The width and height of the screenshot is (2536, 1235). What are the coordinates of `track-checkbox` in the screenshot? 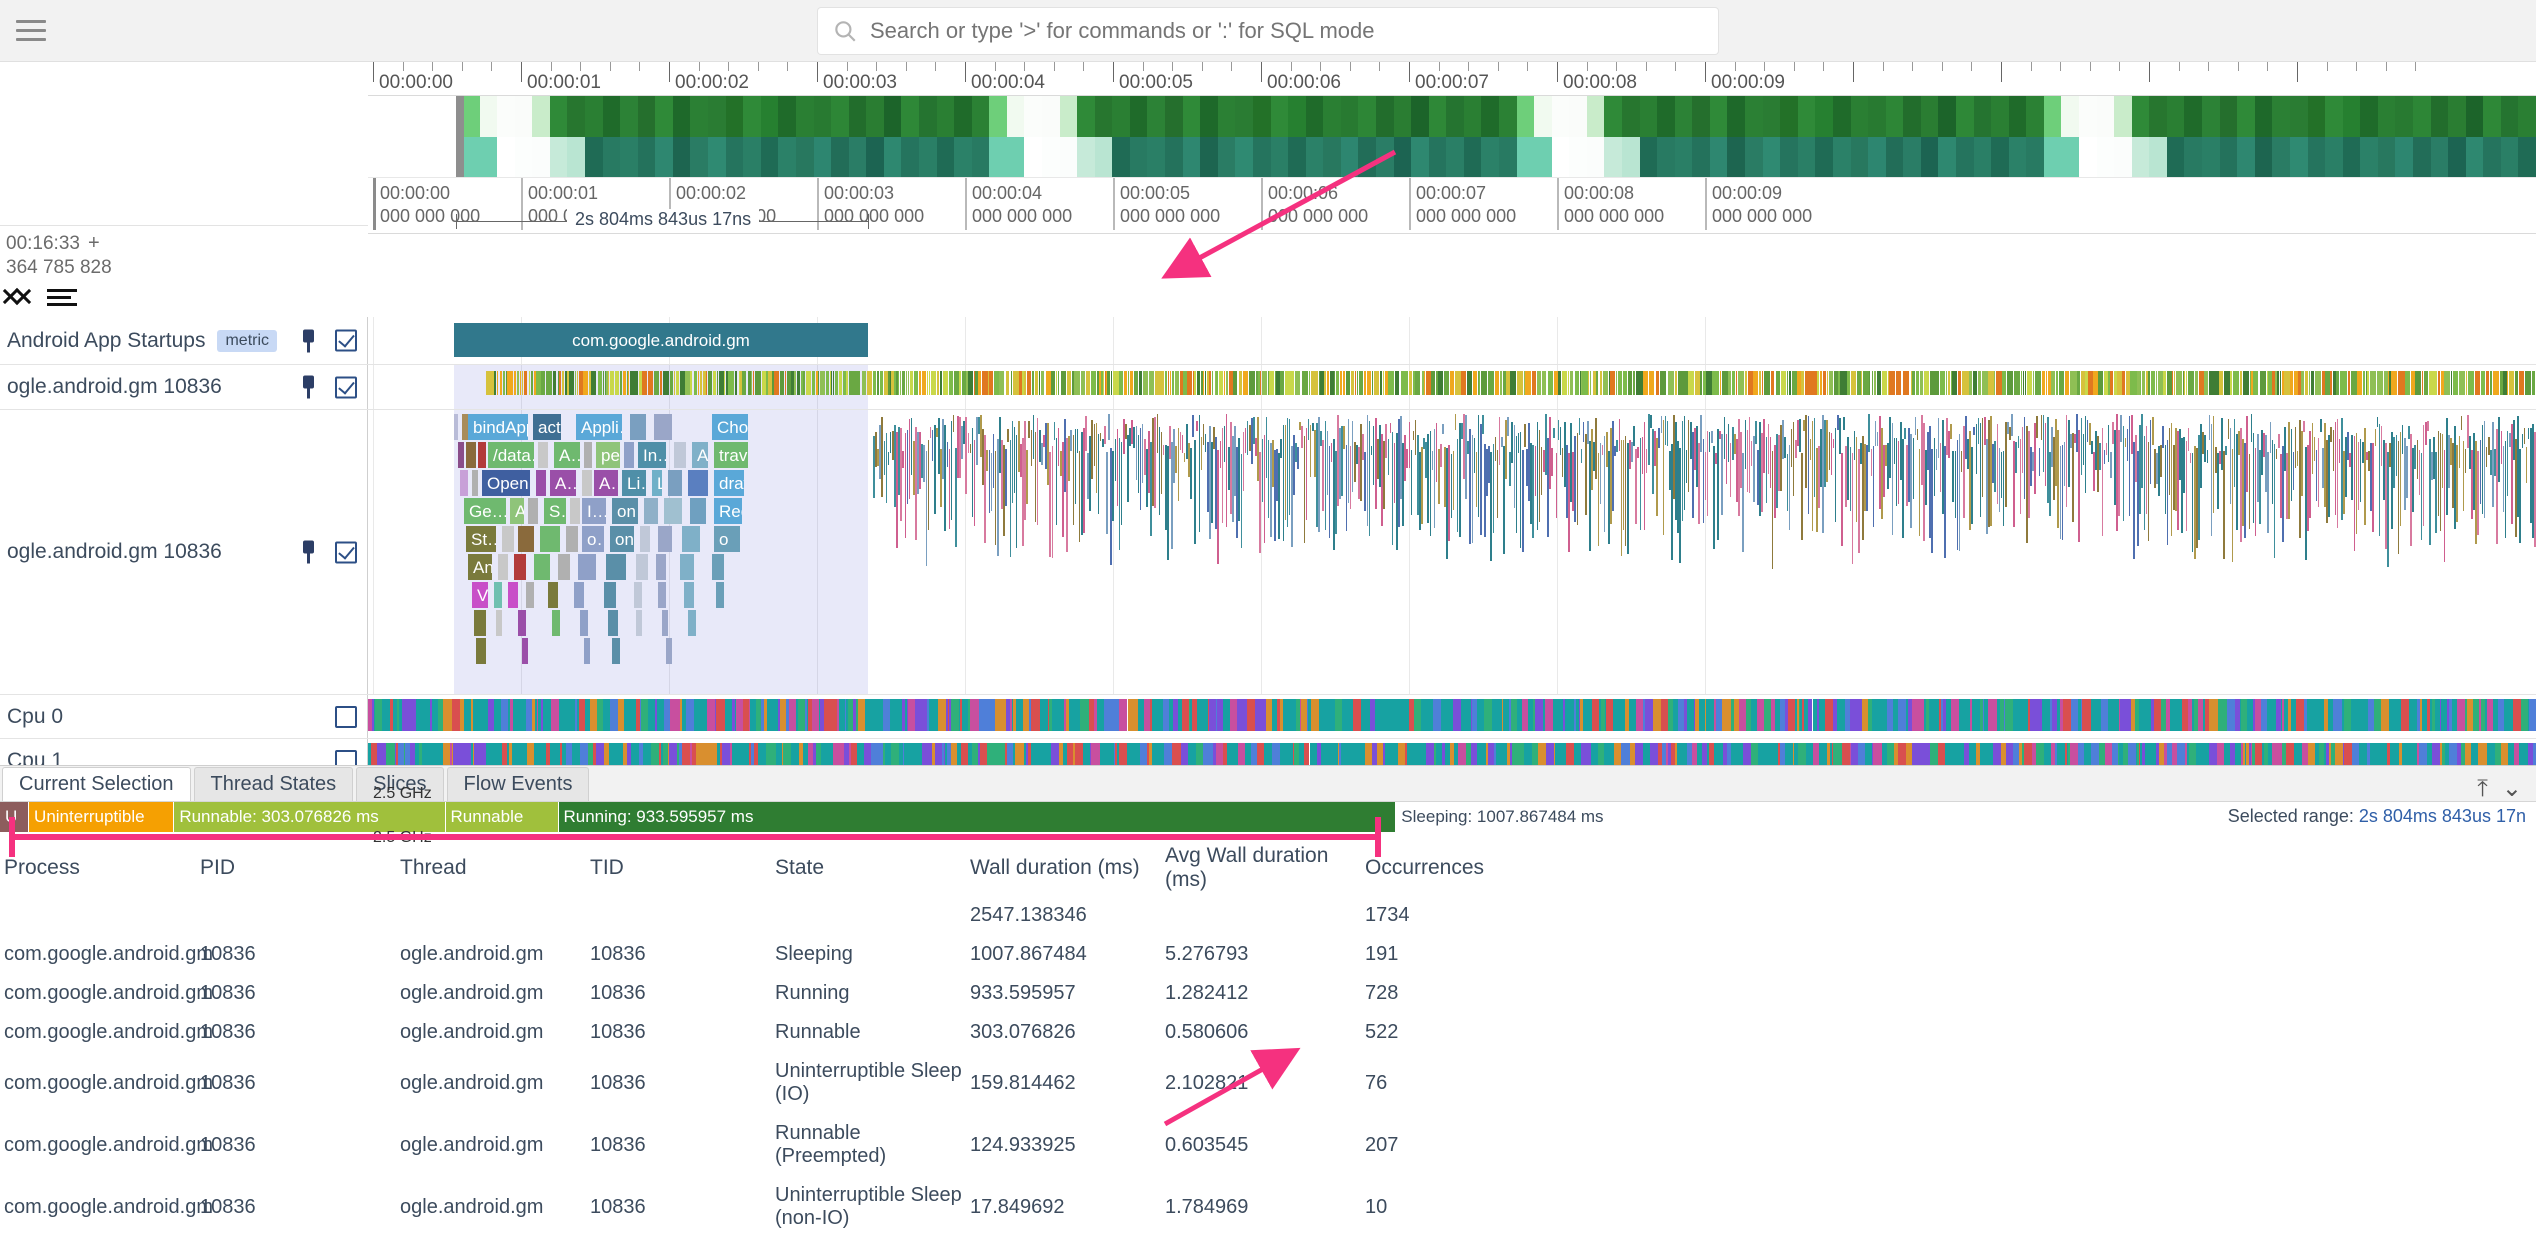 It's located at (346, 340).